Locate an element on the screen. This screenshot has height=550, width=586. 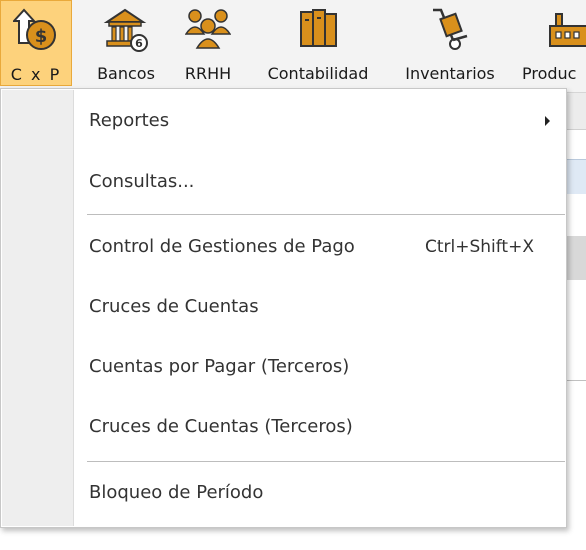
hand-truck-icon is located at coordinates (450, 29).